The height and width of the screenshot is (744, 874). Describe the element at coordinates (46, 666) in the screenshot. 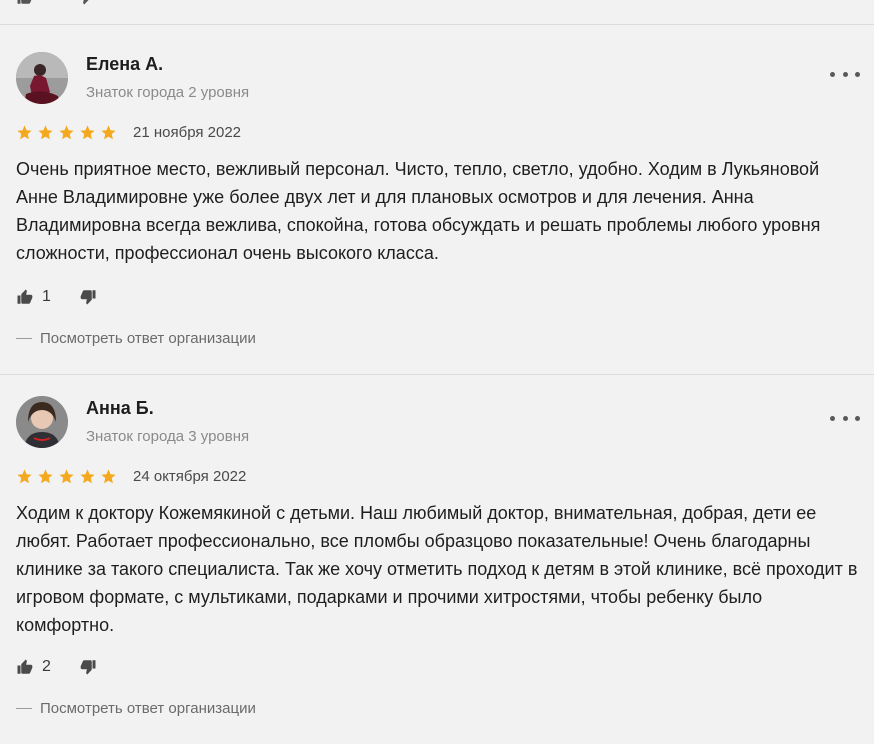

I see `like-count: 2` at that location.